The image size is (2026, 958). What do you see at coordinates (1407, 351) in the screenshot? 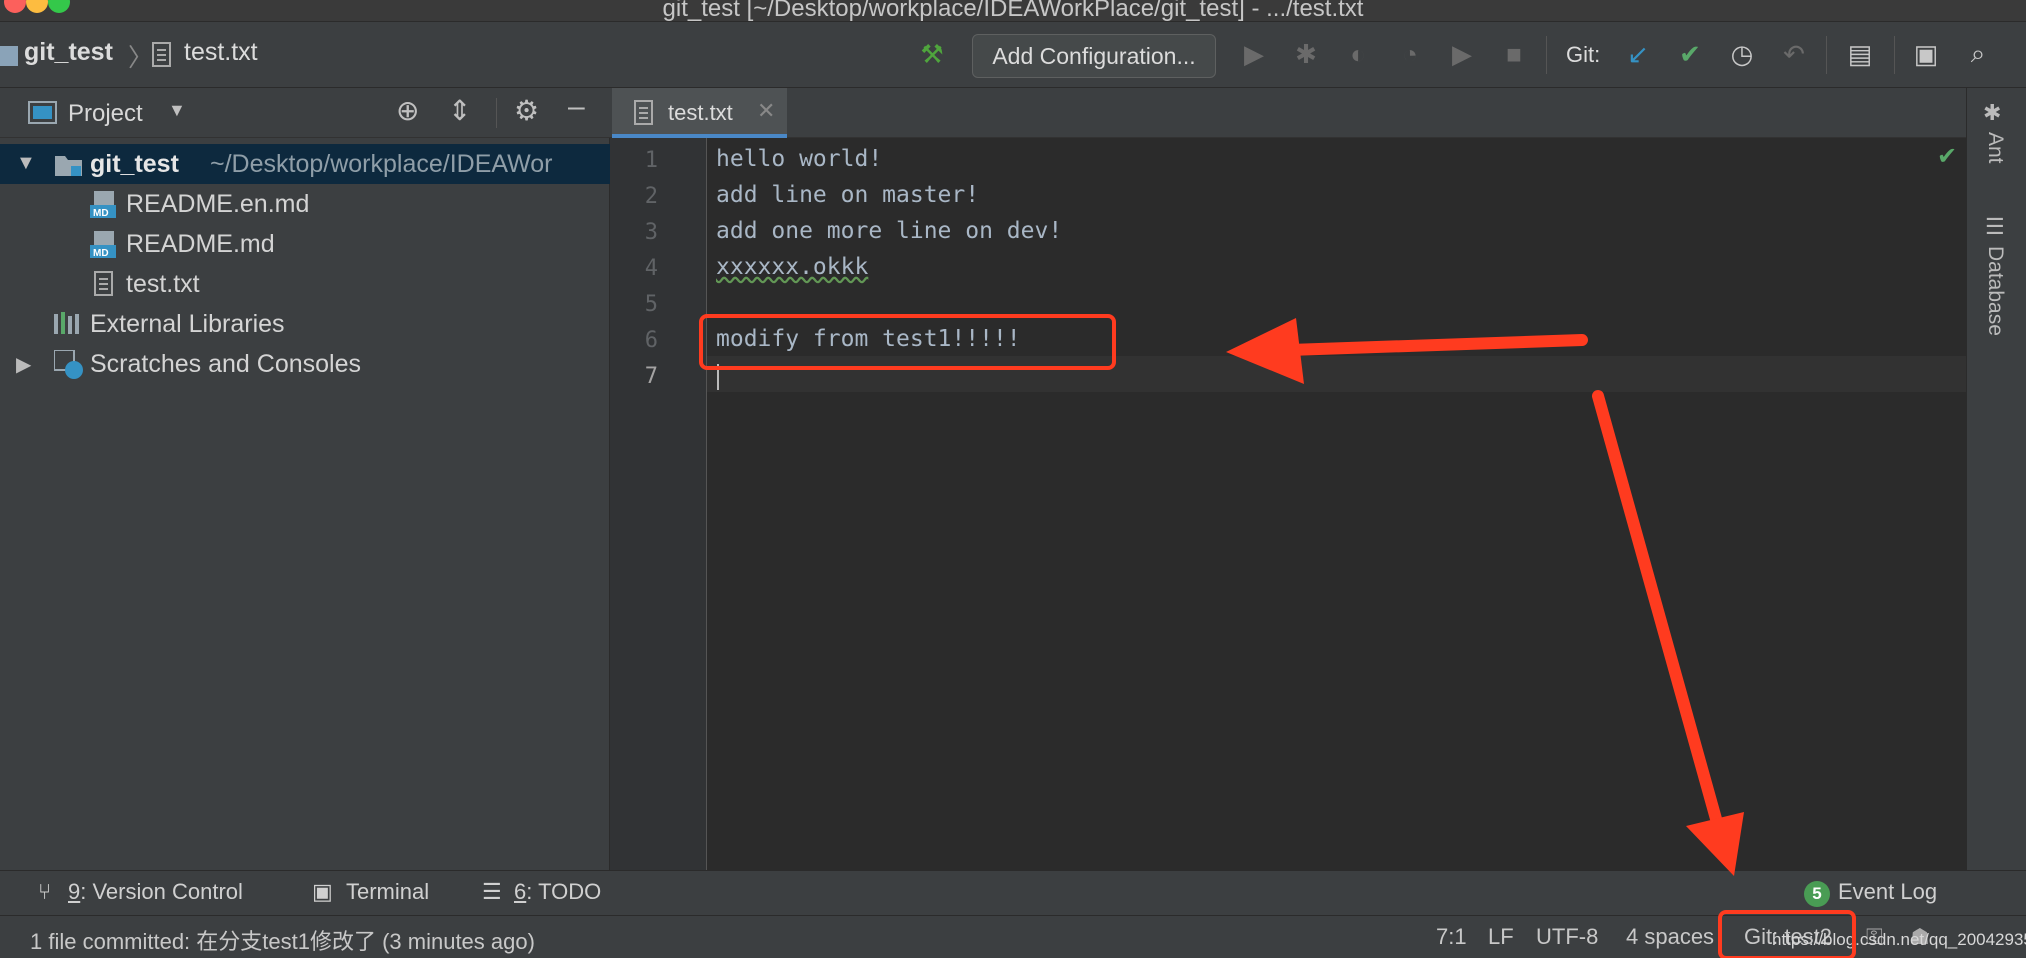
I see `annotation-arrow-horizontal` at bounding box center [1407, 351].